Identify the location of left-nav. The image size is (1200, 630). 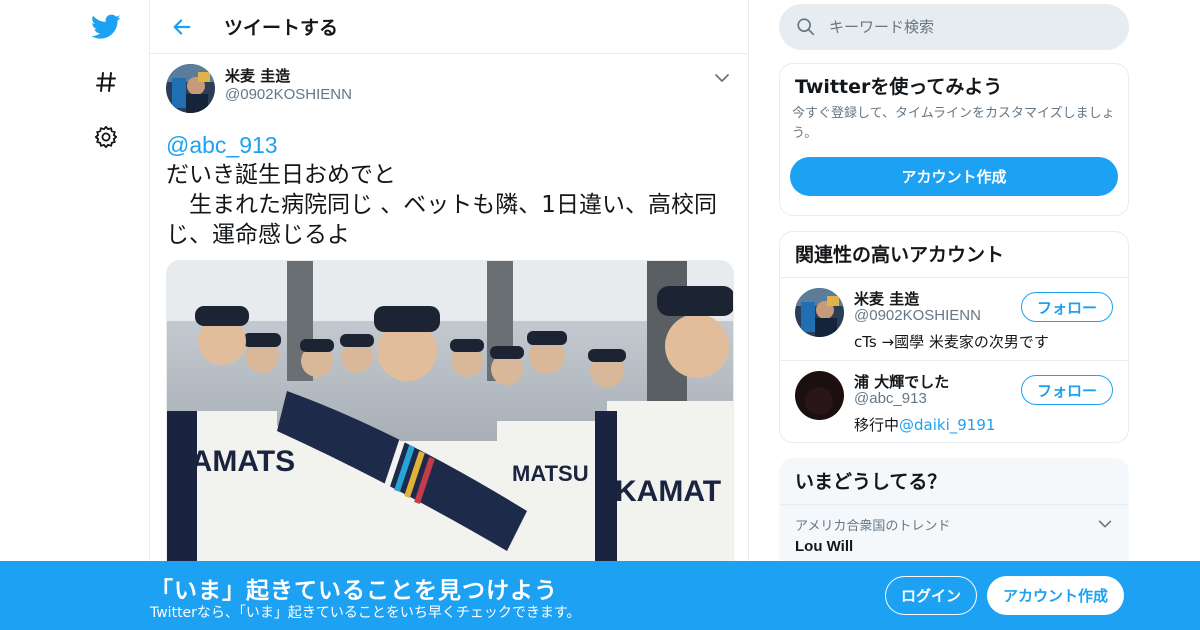
(115, 315).